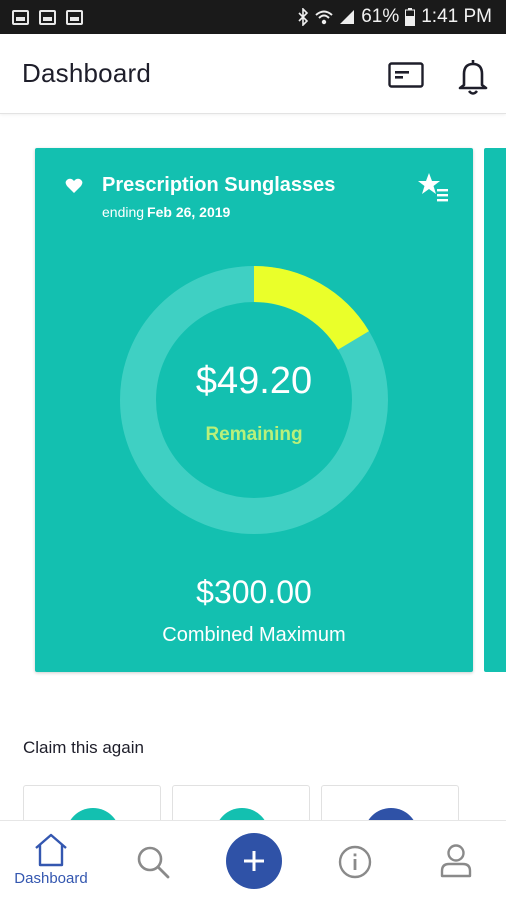 The width and height of the screenshot is (506, 900). What do you see at coordinates (380, 16) in the screenshot?
I see `battery-percent: 61%` at bounding box center [380, 16].